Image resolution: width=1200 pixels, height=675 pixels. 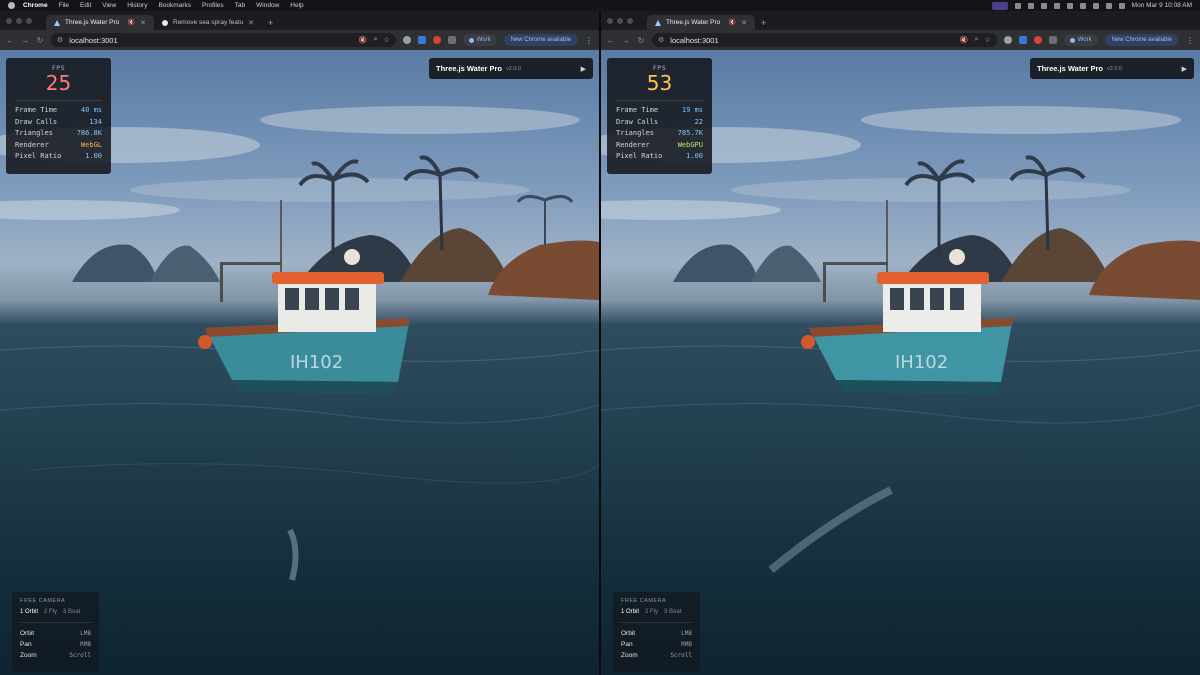 I want to click on bluetooth-icon, so click(x=1082, y=5).